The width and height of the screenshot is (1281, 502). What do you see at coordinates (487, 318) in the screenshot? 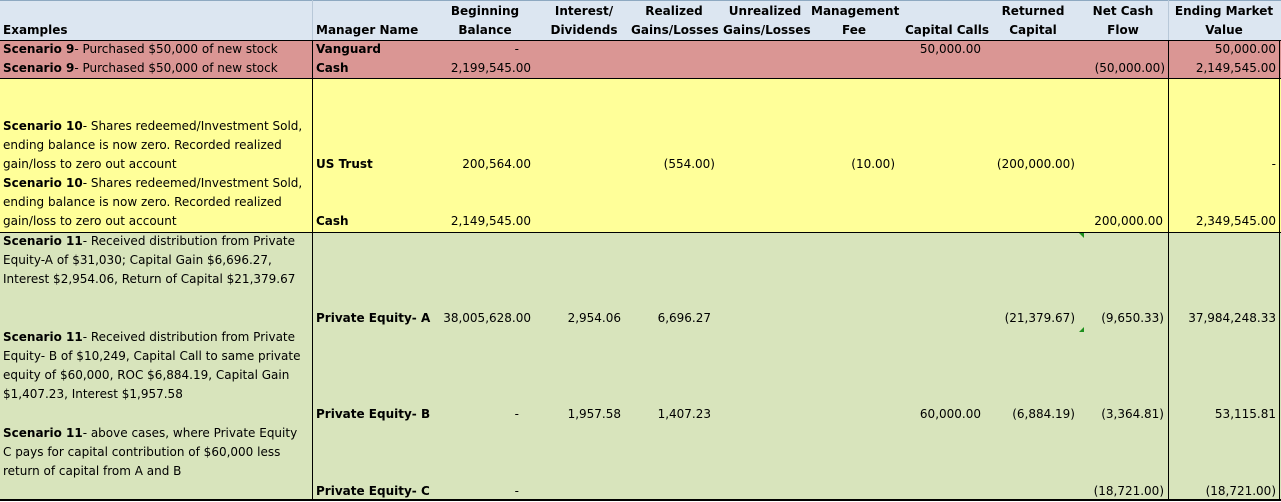
I see `beginning-balance: 38,005,628.00` at bounding box center [487, 318].